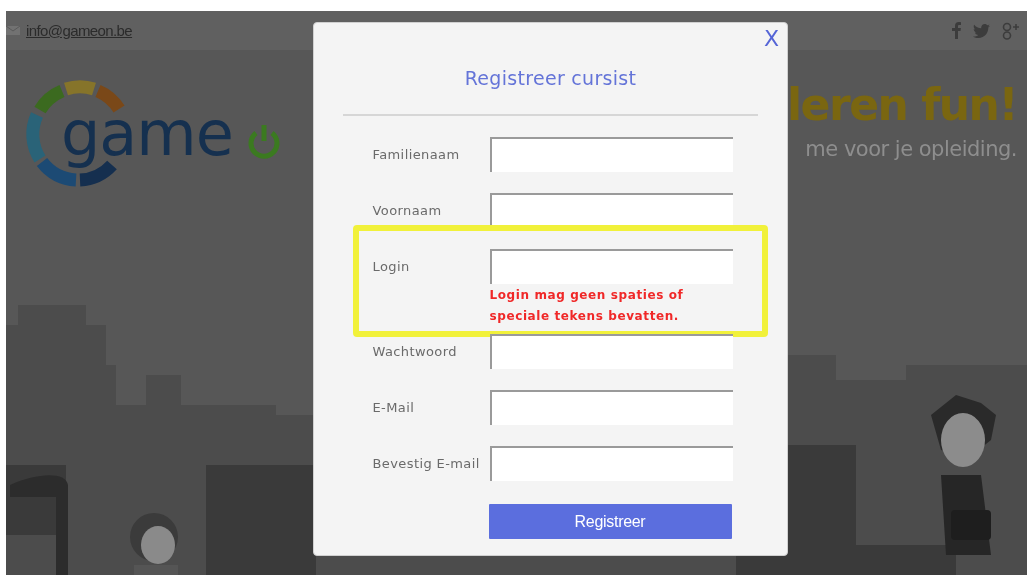 This screenshot has width=1027, height=575. Describe the element at coordinates (1010, 30) in the screenshot. I see `google-plus-icon` at that location.